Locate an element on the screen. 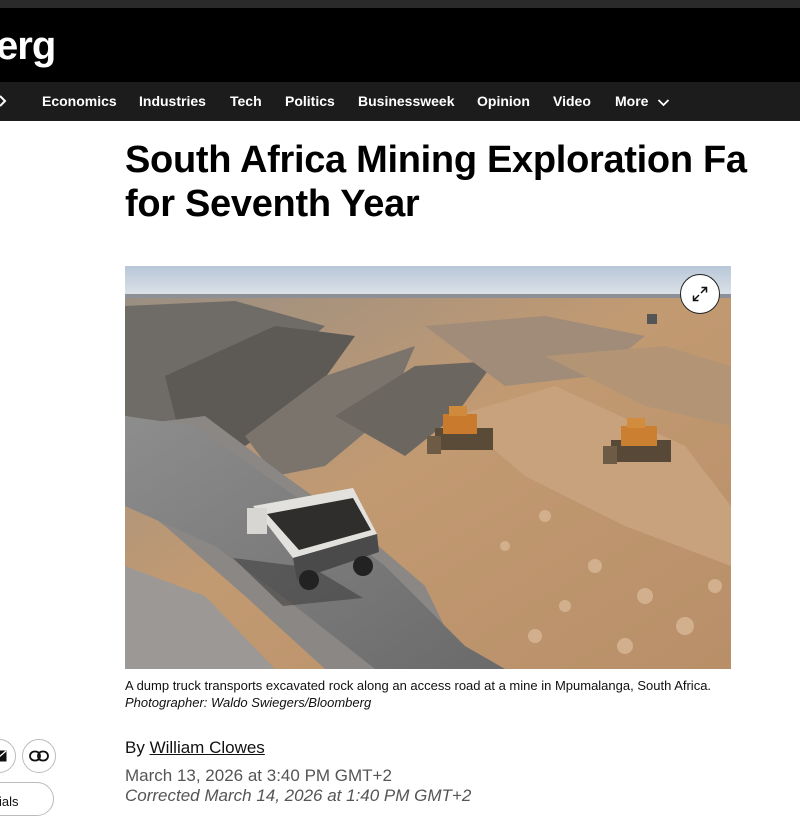 The width and height of the screenshot is (800, 816). nav-item-economics: Economics is located at coordinates (79, 101).